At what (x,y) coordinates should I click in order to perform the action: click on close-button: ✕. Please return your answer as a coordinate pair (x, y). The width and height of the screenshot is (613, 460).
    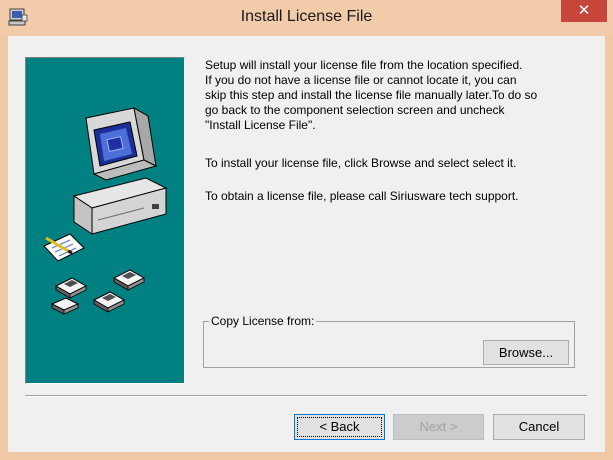
    Looking at the image, I should click on (584, 11).